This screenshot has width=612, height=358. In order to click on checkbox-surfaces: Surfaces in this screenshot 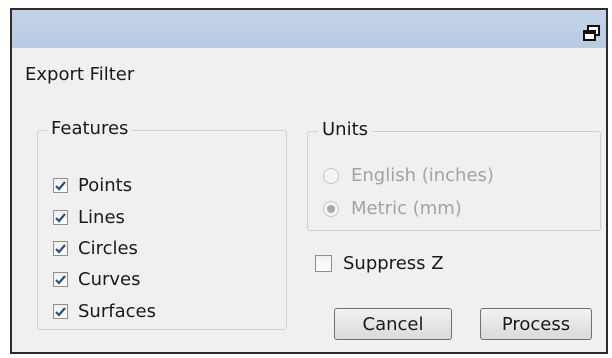, I will do `click(104, 311)`.